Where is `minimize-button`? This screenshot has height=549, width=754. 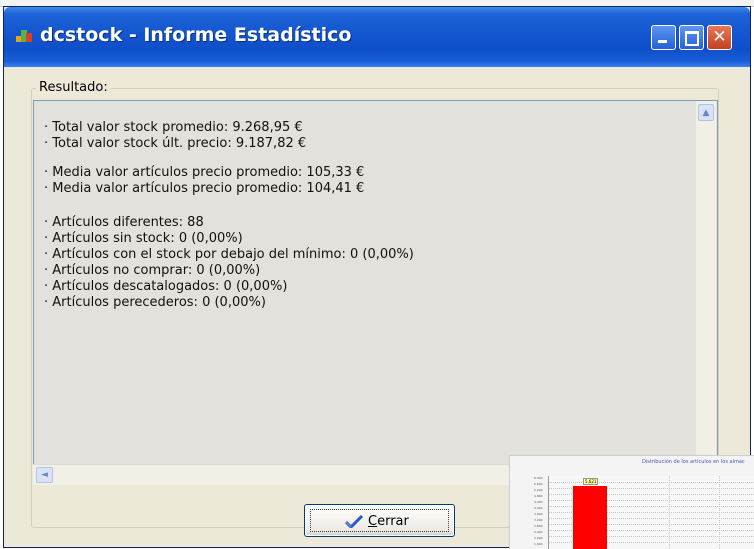 minimize-button is located at coordinates (663, 37).